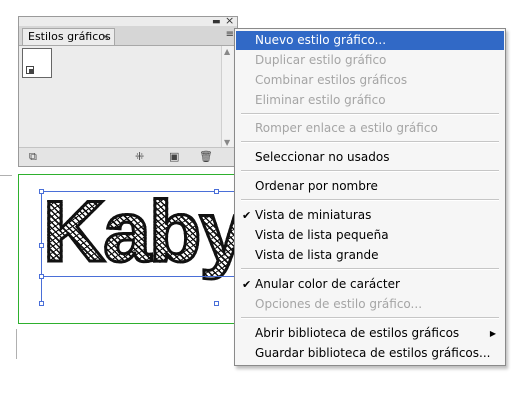  I want to click on tab-close-icon: ×, so click(105, 36).